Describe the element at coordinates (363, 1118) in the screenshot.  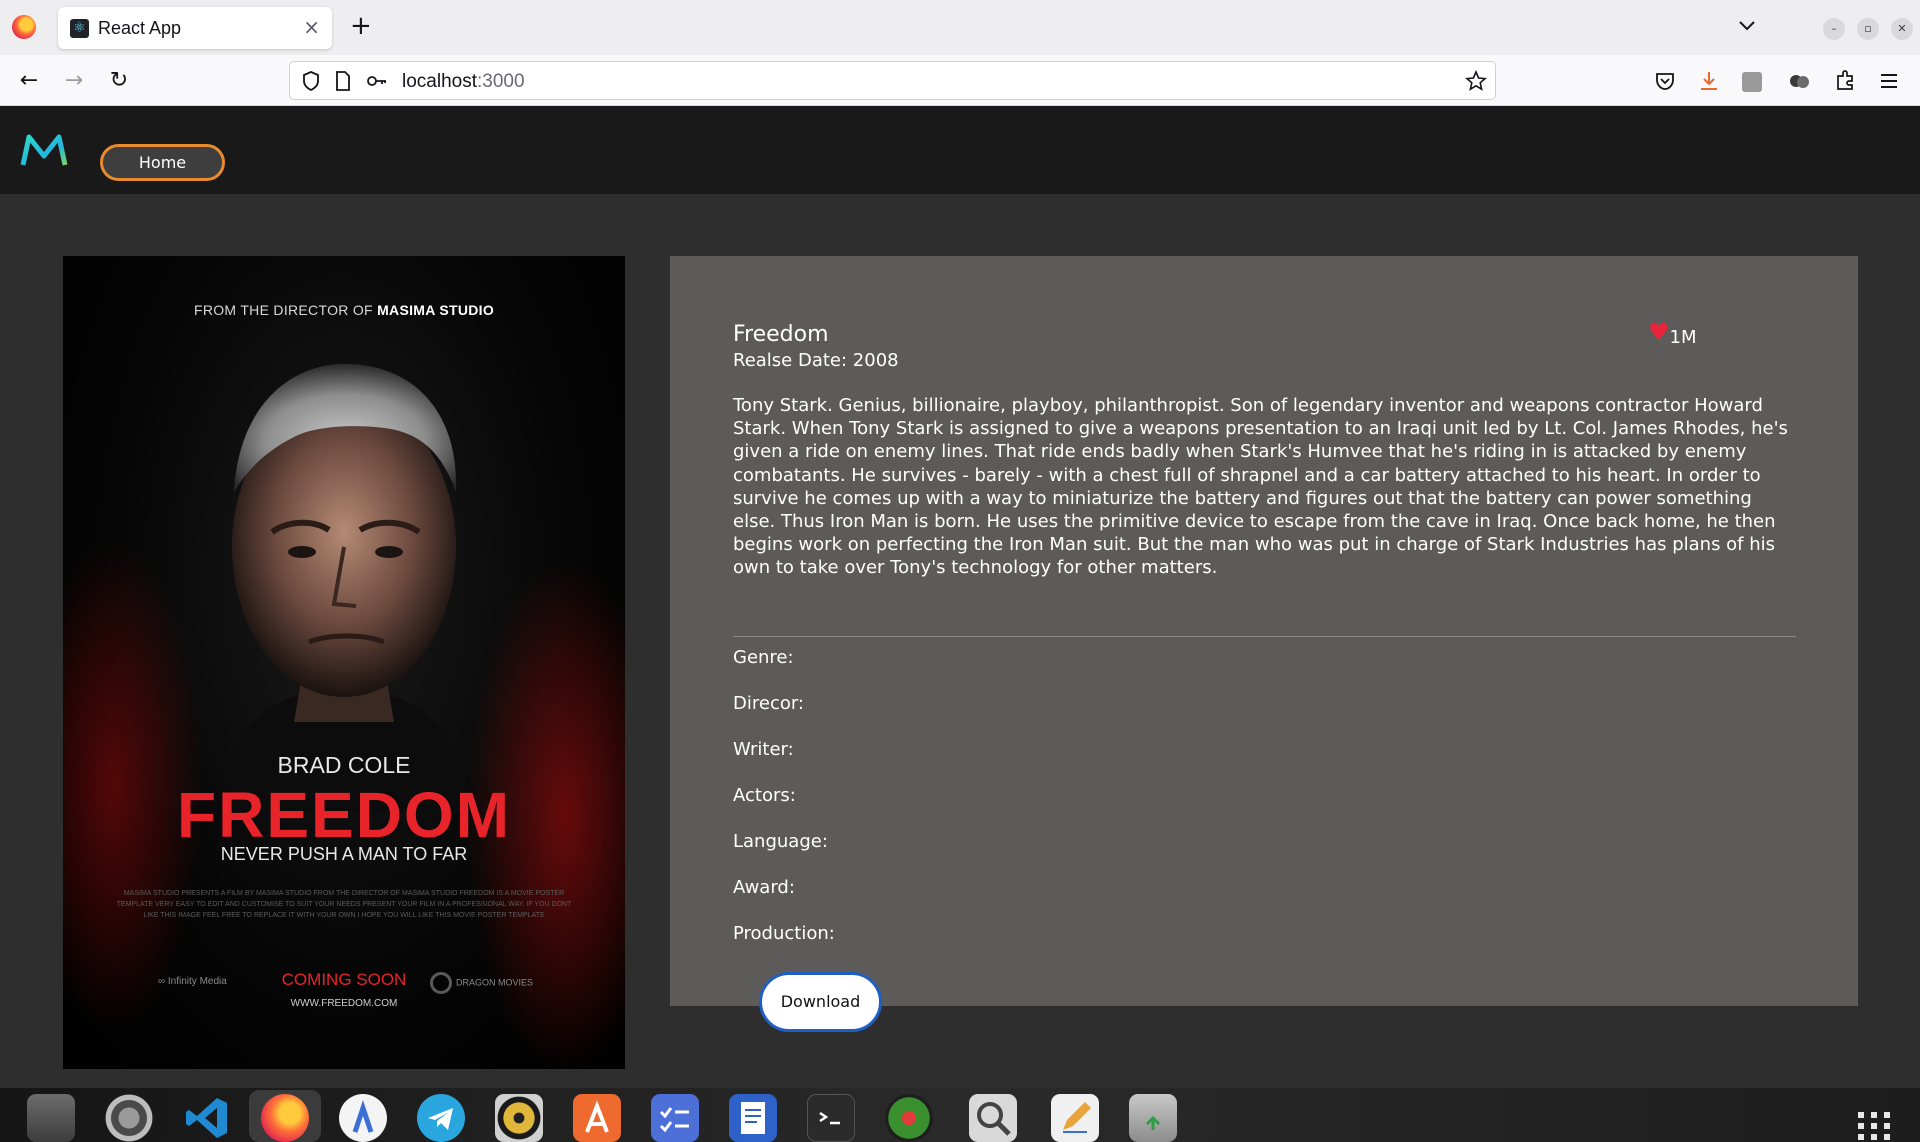
I see `android-studio-icon` at that location.